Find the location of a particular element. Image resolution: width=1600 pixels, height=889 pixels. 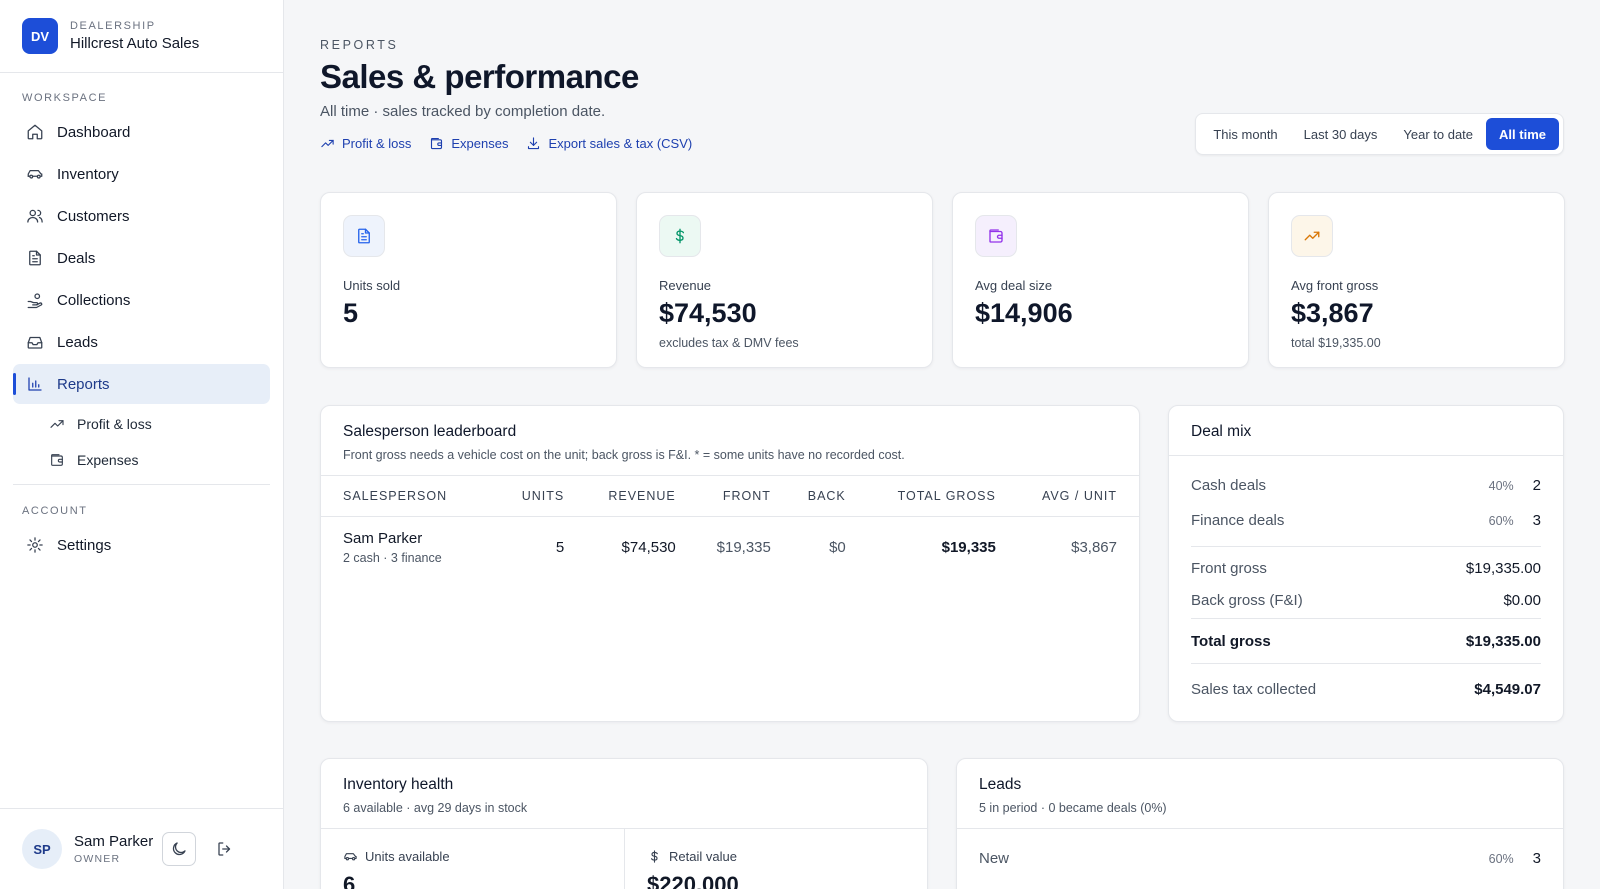

dollar-icon is located at coordinates (654, 856).